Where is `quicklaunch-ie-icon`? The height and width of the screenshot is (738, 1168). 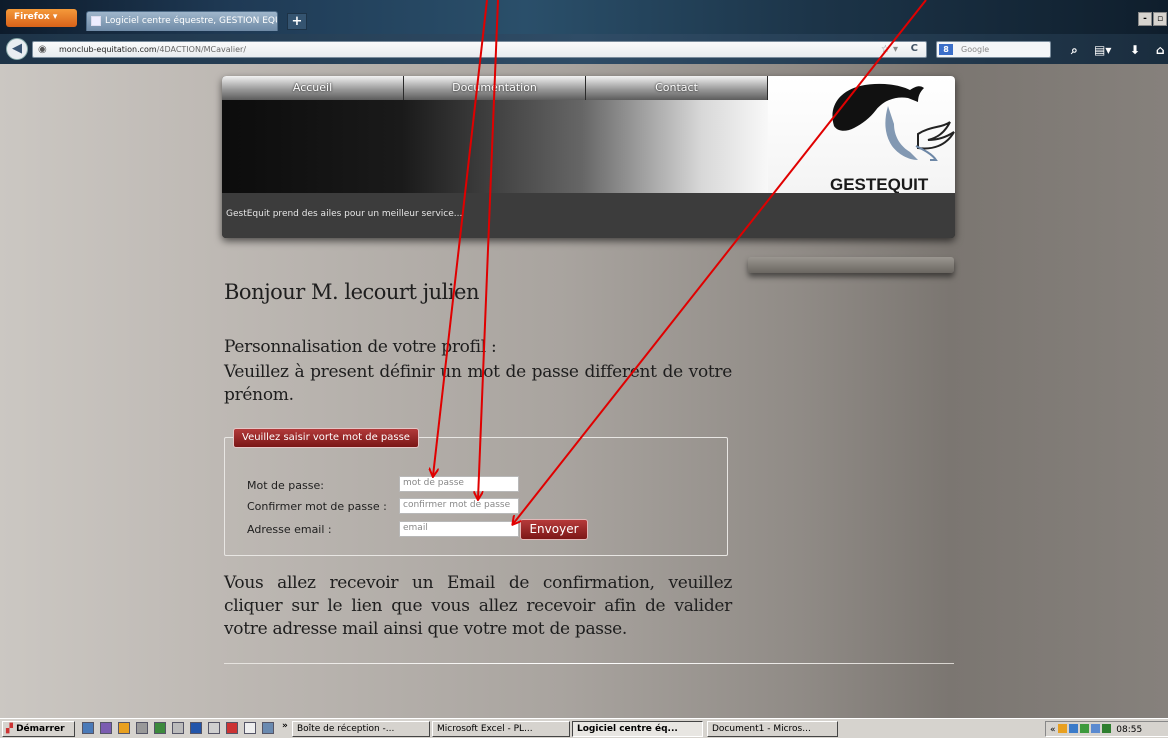
quicklaunch-ie-icon is located at coordinates (88, 728).